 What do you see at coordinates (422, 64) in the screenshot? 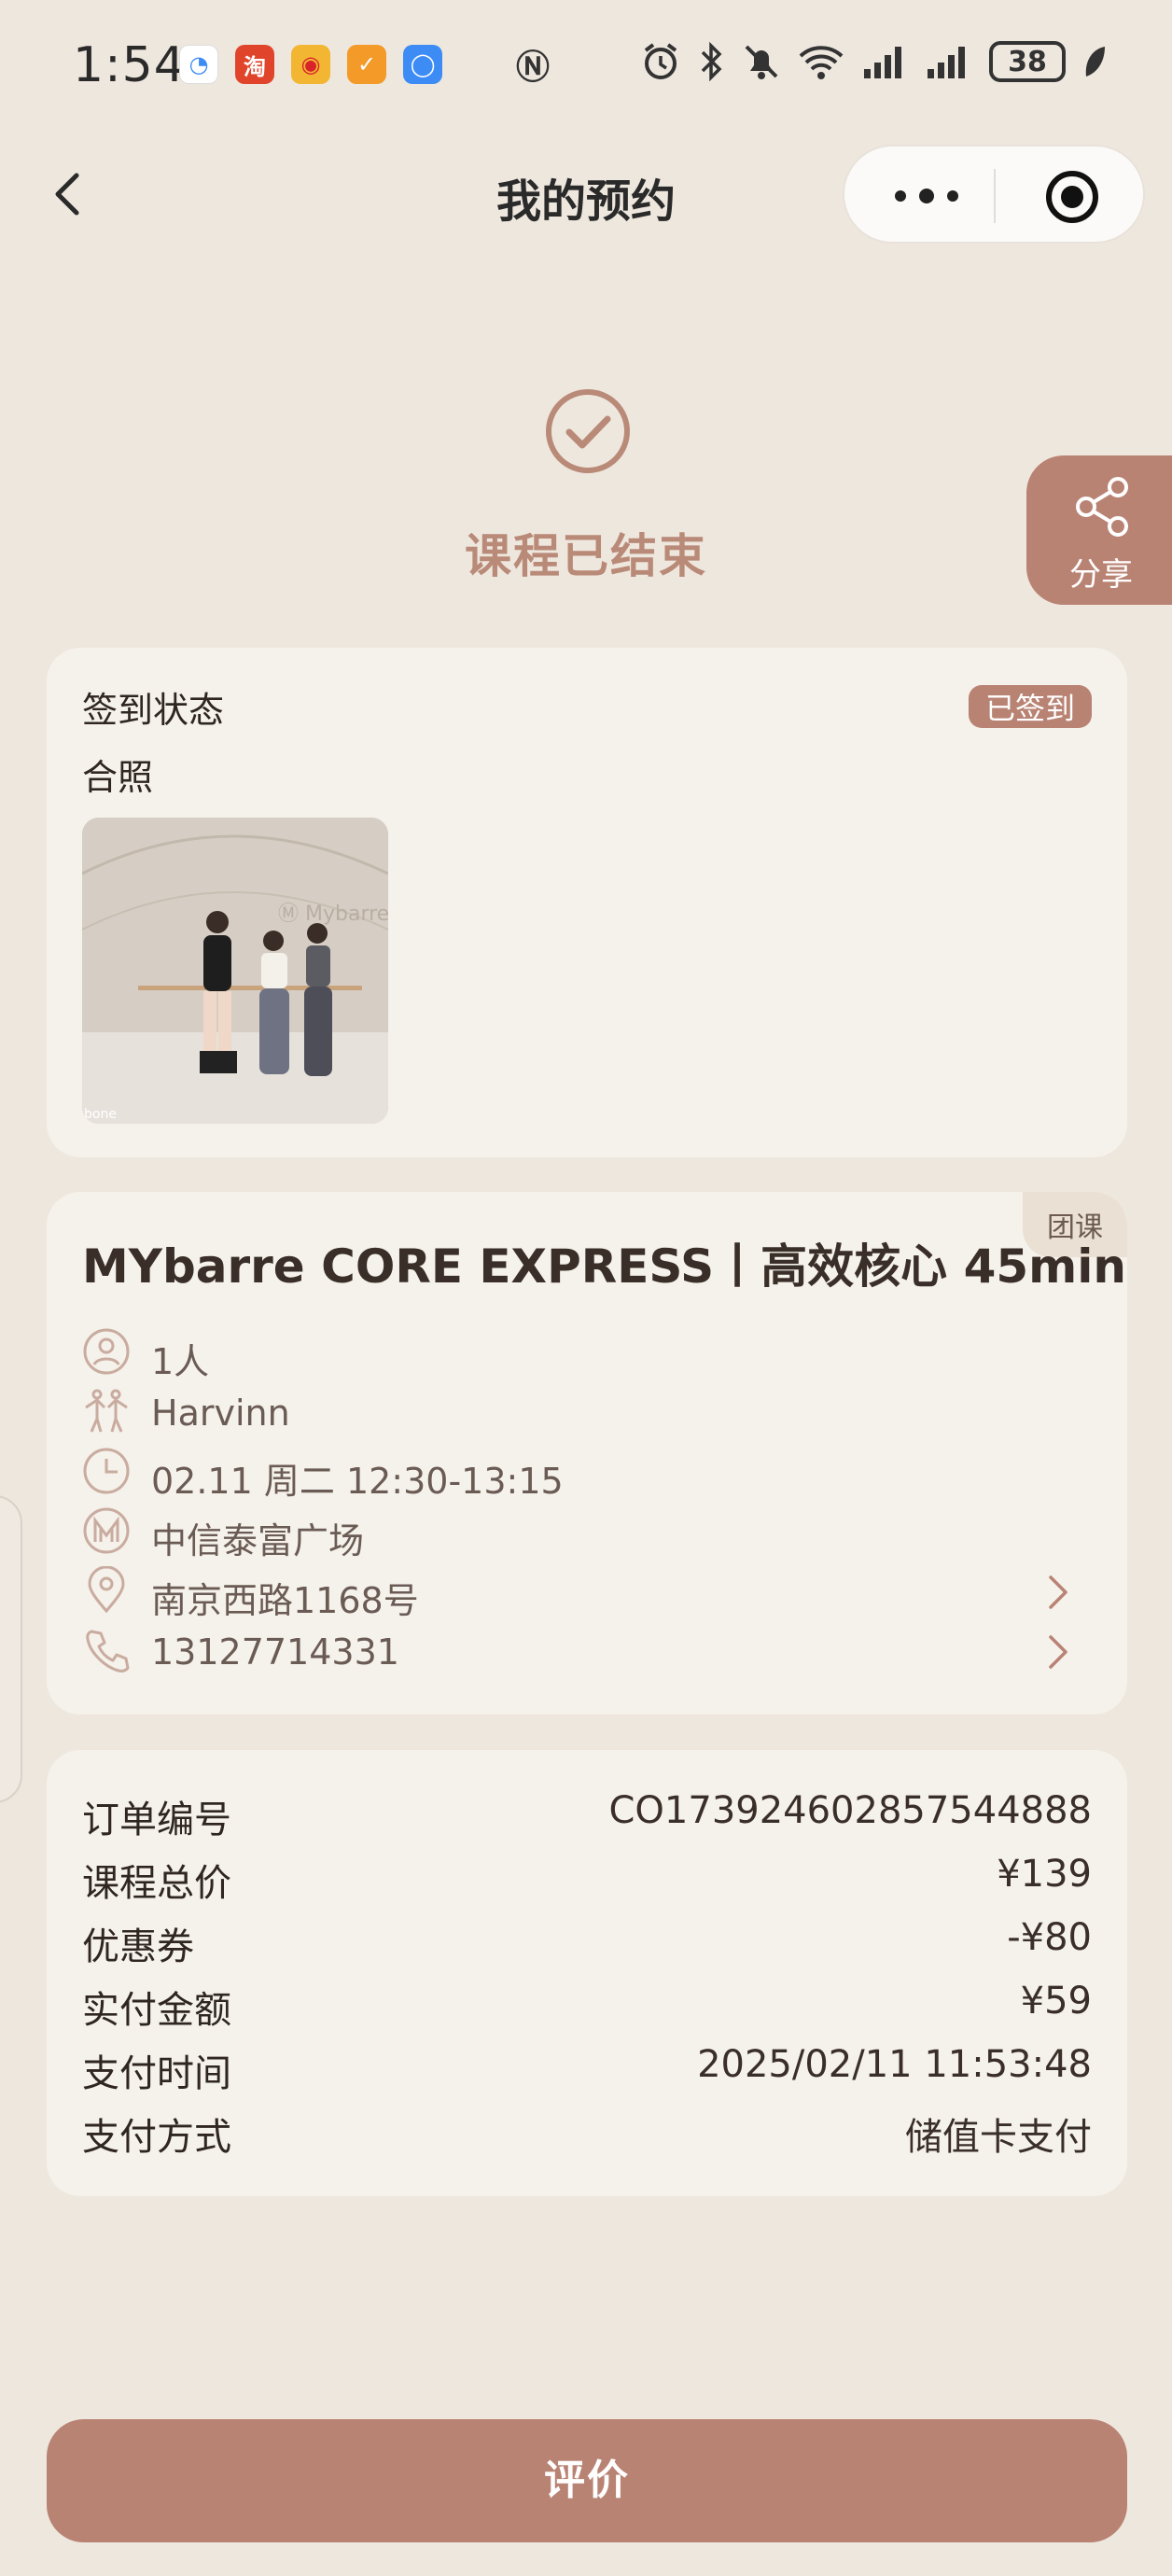
I see `chat-app-icon: ◯` at bounding box center [422, 64].